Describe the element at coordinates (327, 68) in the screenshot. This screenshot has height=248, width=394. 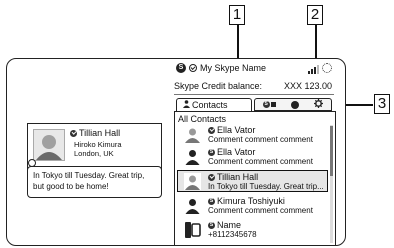
I see `connection-spinner-icon` at that location.